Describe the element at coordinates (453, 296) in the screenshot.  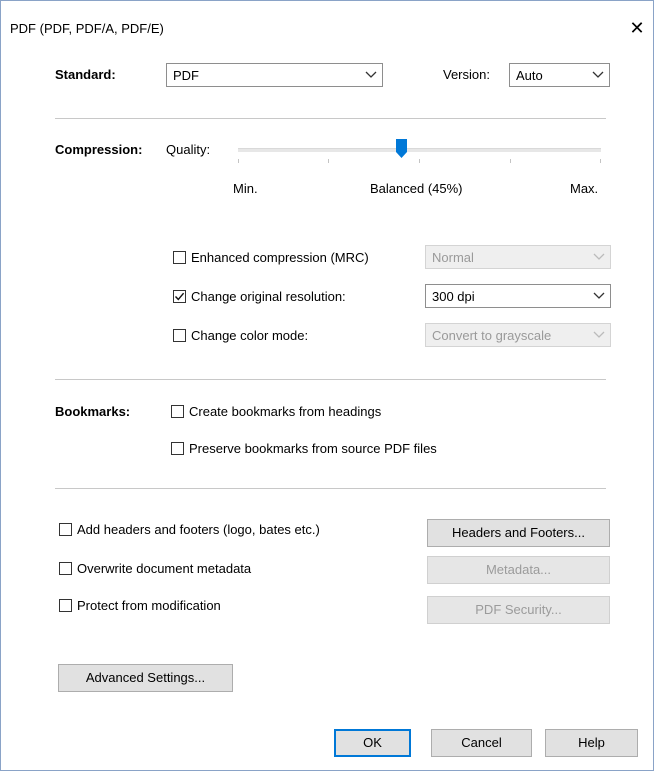
I see `resolution-value: 300 dpi` at that location.